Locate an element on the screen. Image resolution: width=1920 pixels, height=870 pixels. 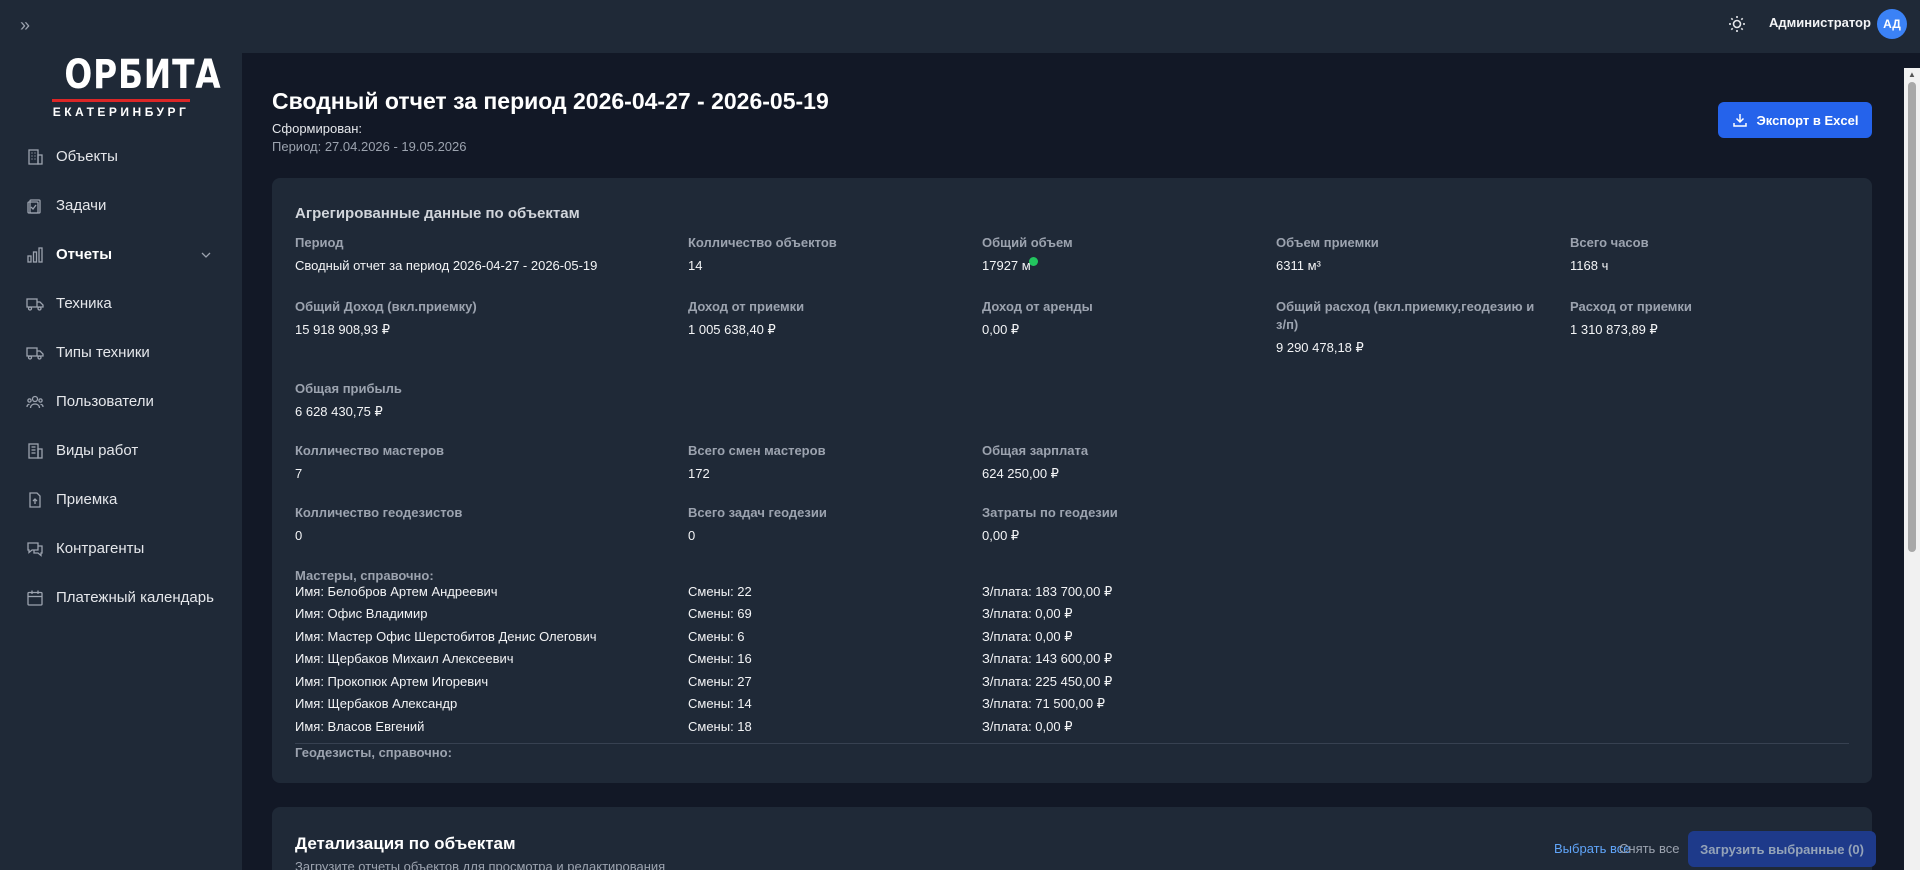
total-salary-stat: Общая зарплата 624 250,00 ₽ is located at coordinates (1035, 462).